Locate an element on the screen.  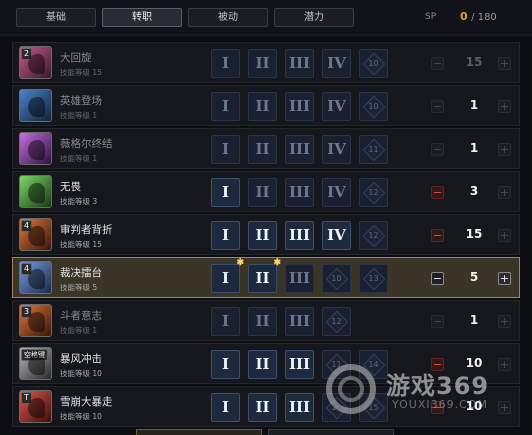
sp-current: 0 is located at coordinates (464, 16).